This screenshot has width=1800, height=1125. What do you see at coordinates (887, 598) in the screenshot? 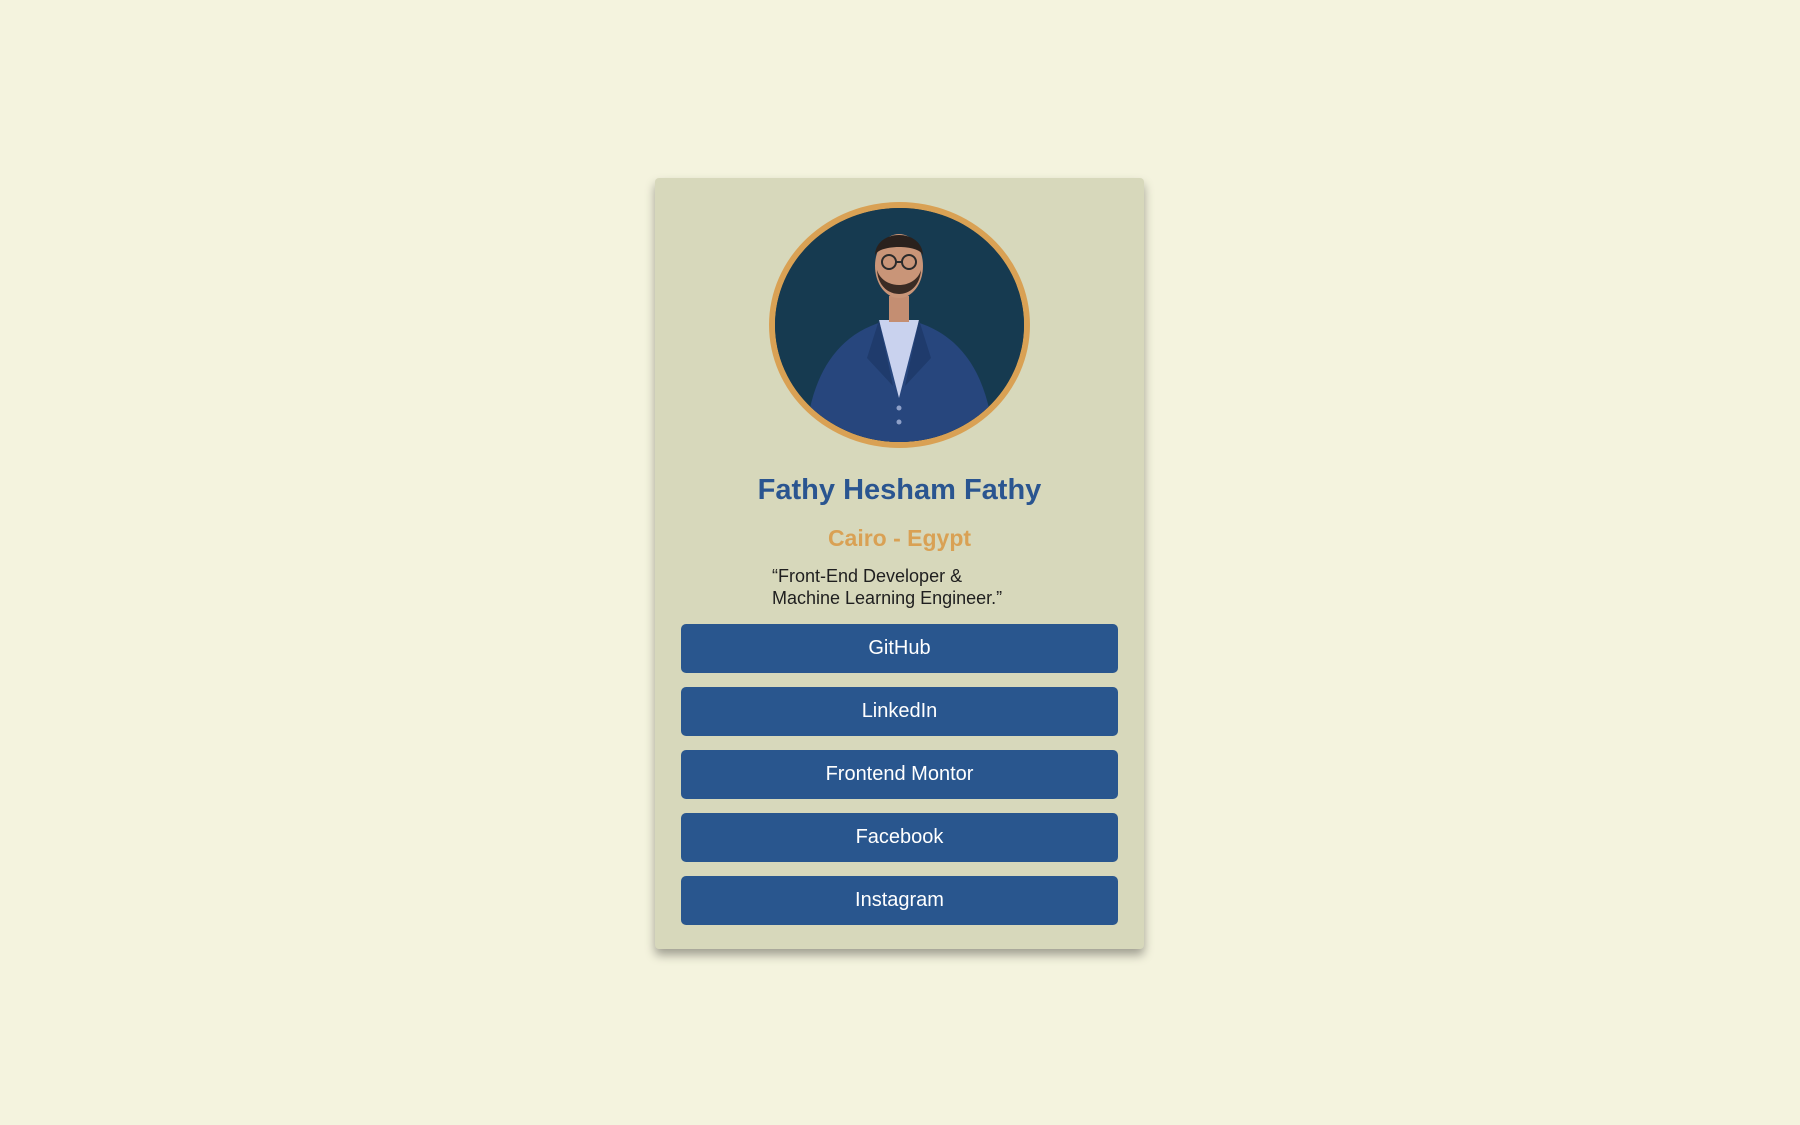
I see `bio-line: Machine Learning Engineer.”` at bounding box center [887, 598].